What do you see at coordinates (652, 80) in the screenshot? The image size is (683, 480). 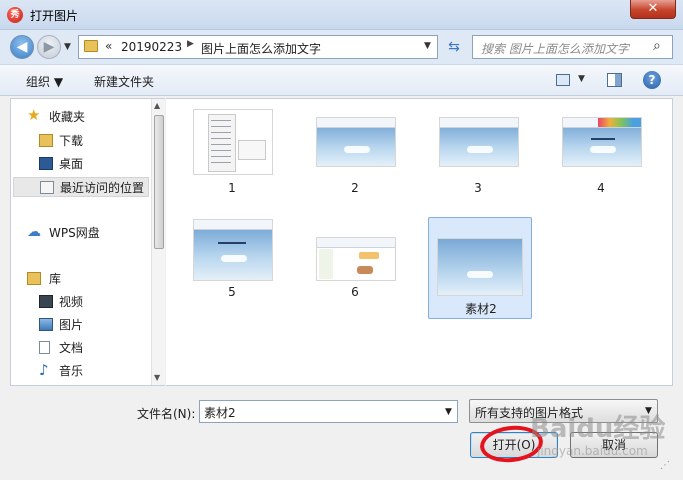 I see `help-icon: ?` at bounding box center [652, 80].